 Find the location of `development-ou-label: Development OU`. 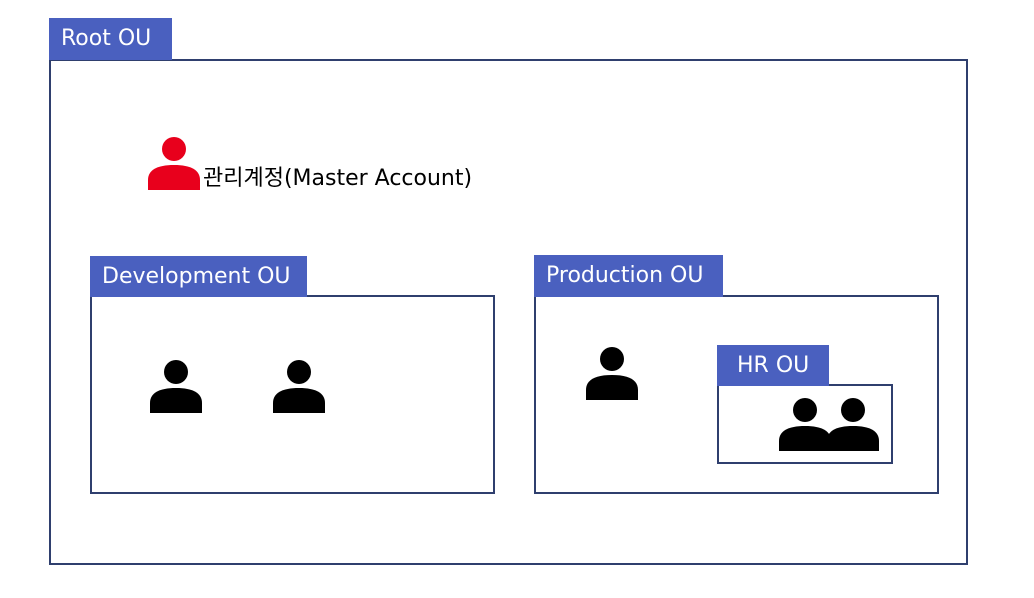

development-ou-label: Development OU is located at coordinates (198, 276).